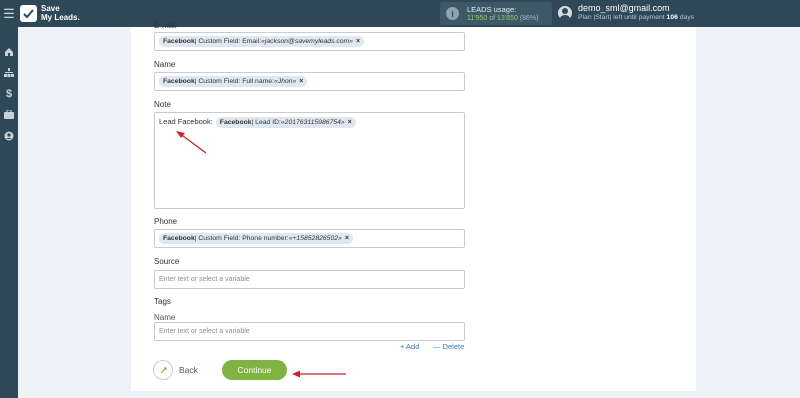 Image resolution: width=800 pixels, height=398 pixels. What do you see at coordinates (636, 17) in the screenshot?
I see `plan-info: Plan |Start| left until payment 106 days` at bounding box center [636, 17].